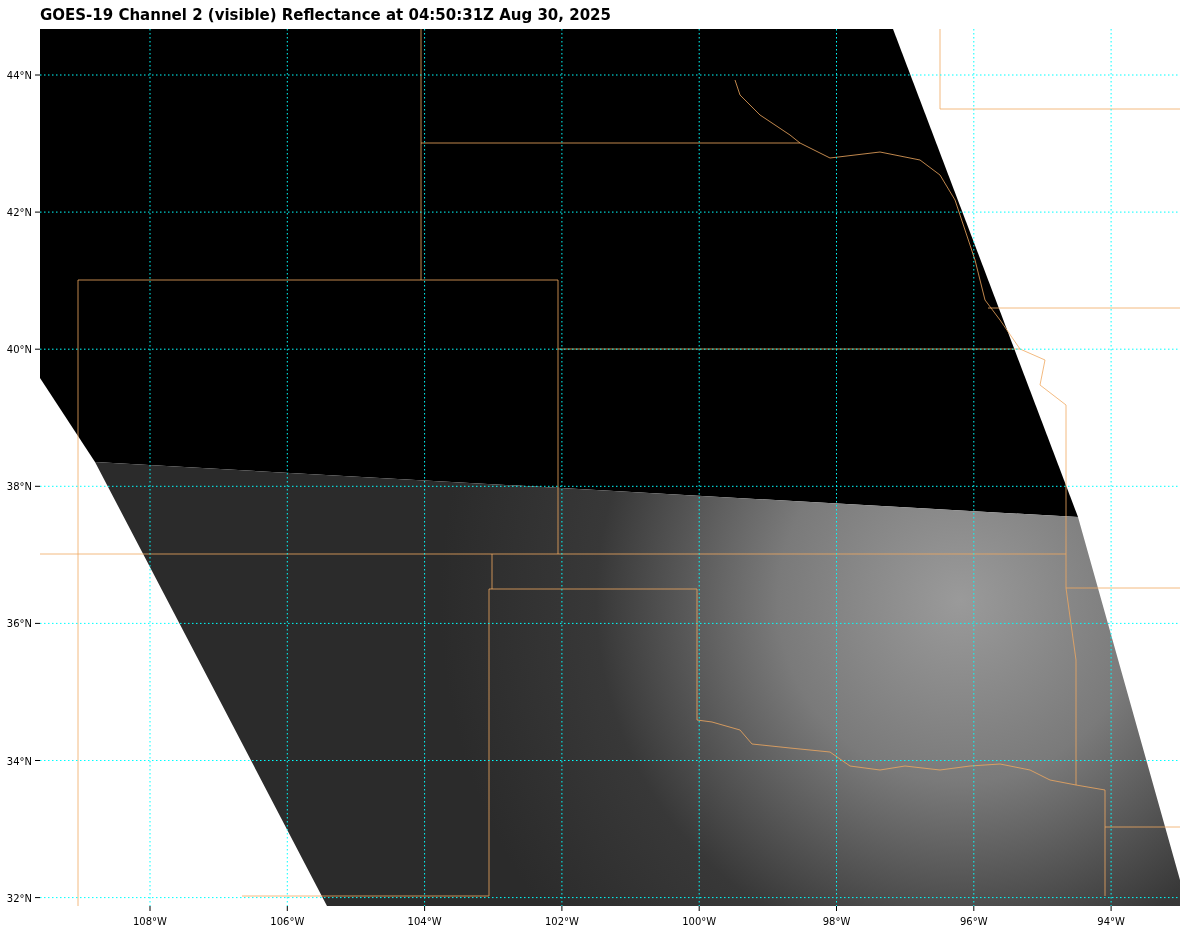  Describe the element at coordinates (424, 921) in the screenshot. I see `longitude-label: 104°W` at that location.